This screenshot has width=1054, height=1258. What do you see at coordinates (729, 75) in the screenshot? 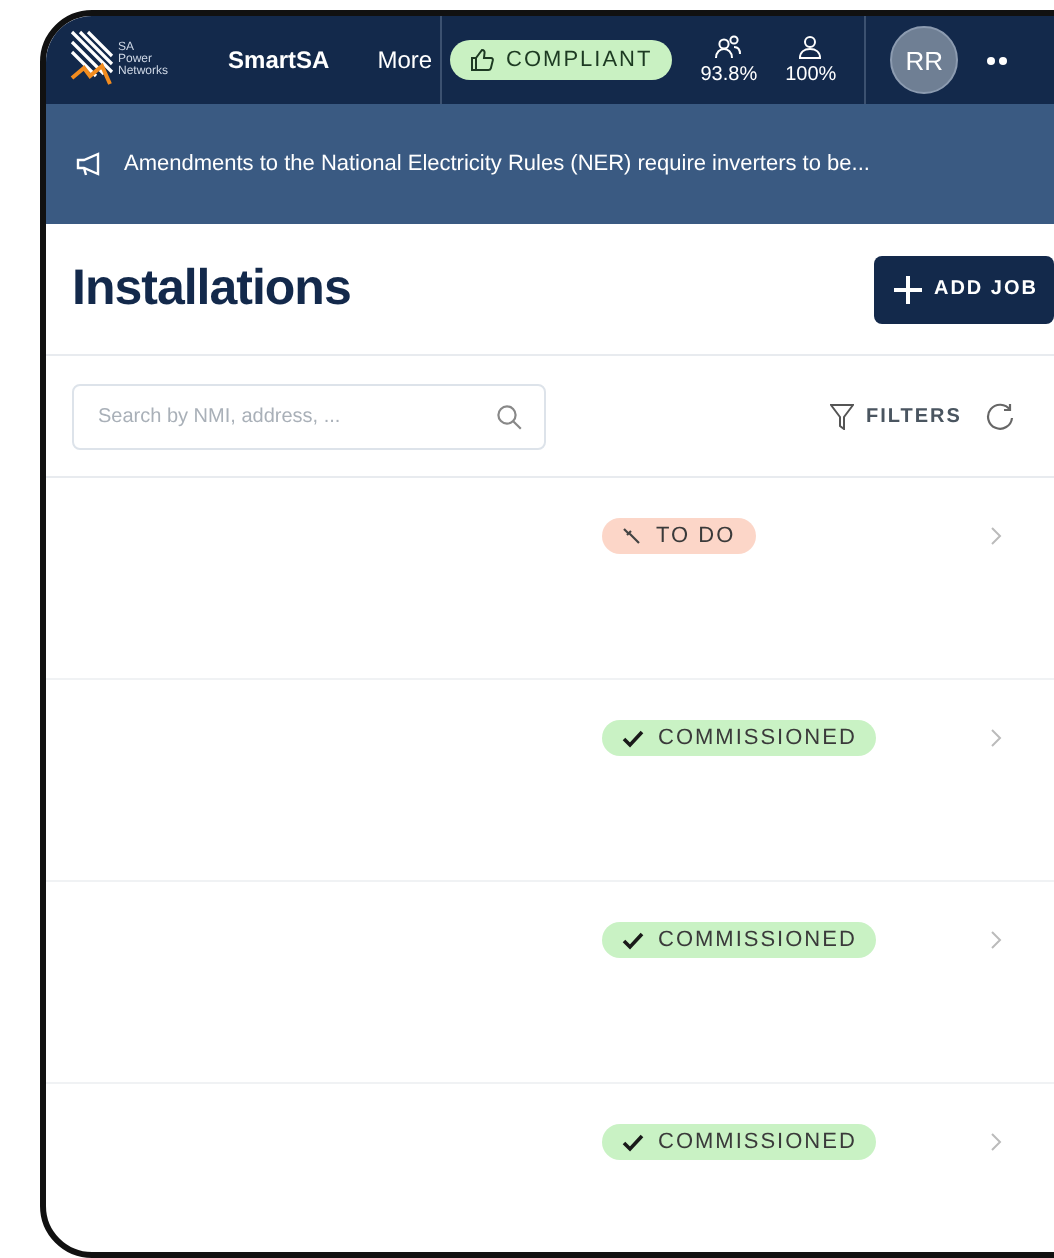
I see `stat-value: 93.8%` at bounding box center [729, 75].